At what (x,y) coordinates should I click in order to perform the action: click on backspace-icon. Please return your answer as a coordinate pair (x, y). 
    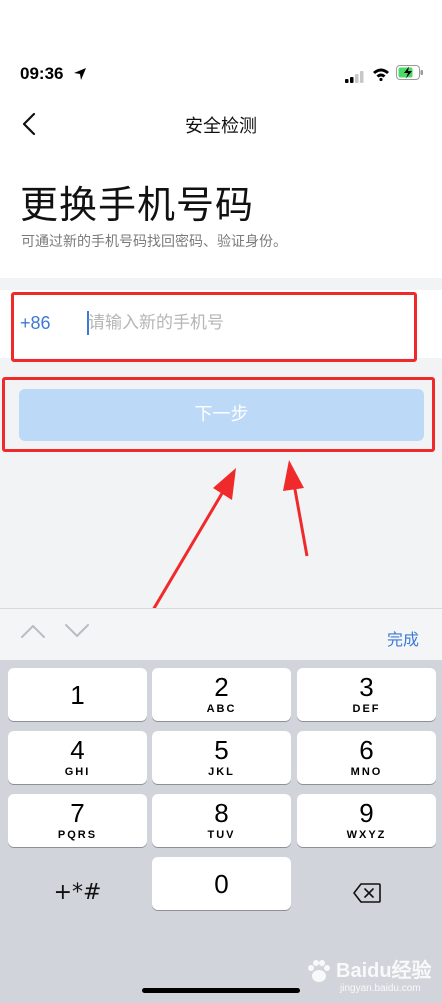
    Looking at the image, I should click on (366, 892).